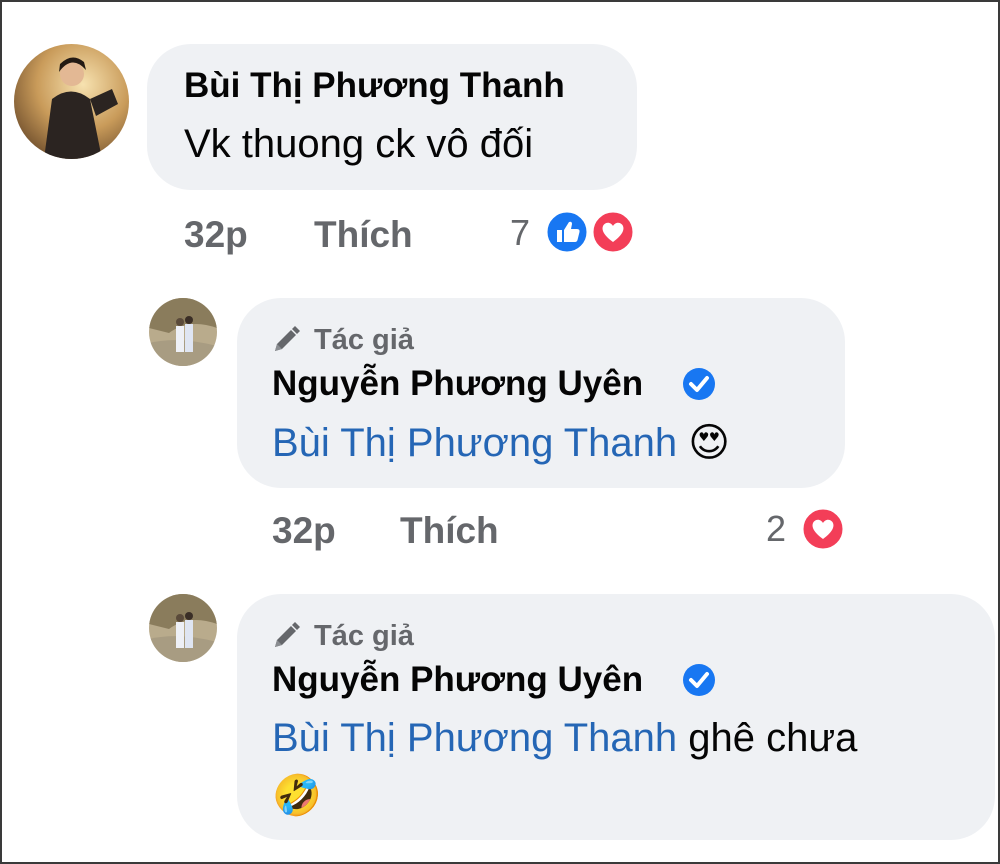 This screenshot has height=864, width=1000. I want to click on like-reaction-icon, so click(567, 234).